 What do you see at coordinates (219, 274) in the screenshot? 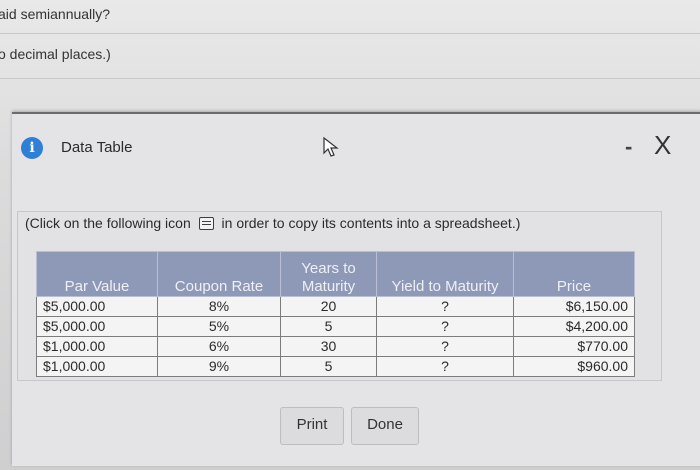
I see `header-coupon-rate: Coupon Rate` at bounding box center [219, 274].